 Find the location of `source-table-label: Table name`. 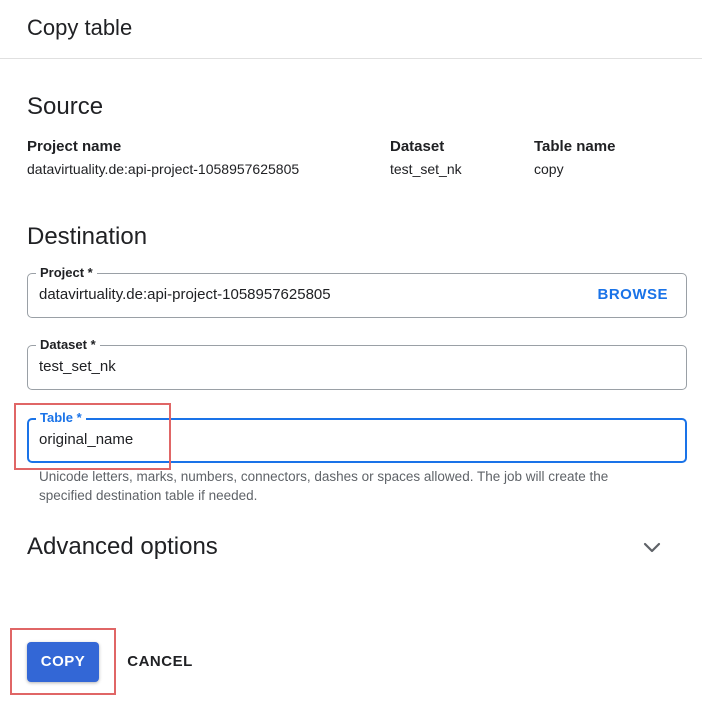

source-table-label: Table name is located at coordinates (575, 146).